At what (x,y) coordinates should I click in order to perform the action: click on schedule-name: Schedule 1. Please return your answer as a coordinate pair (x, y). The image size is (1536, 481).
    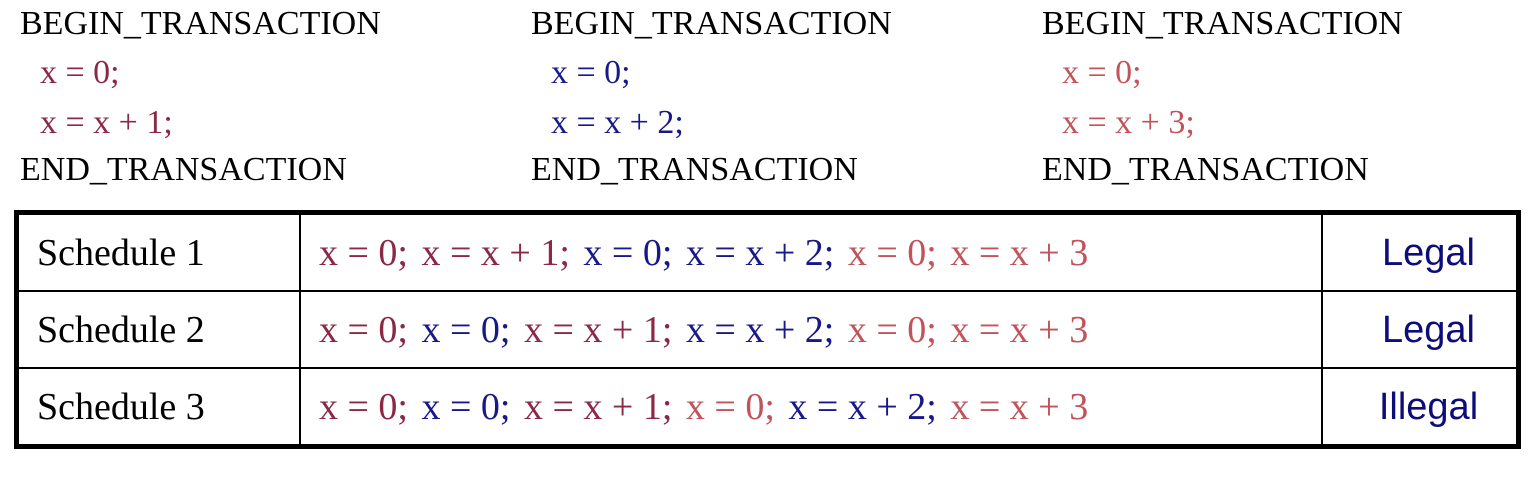
    Looking at the image, I should click on (158, 251).